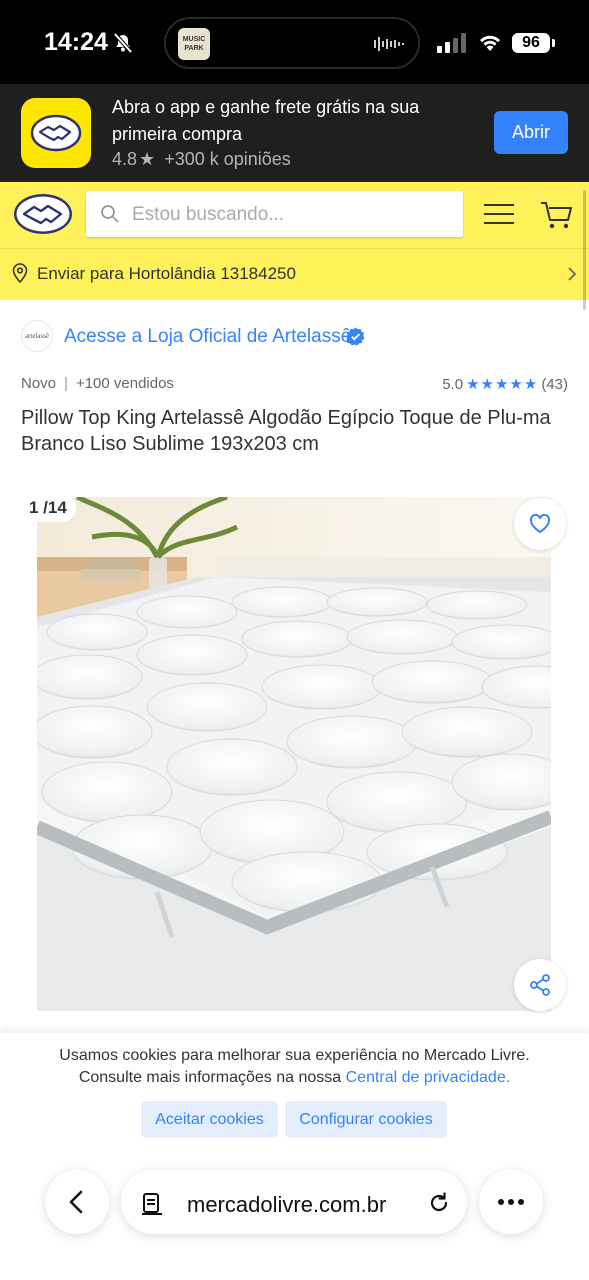 This screenshot has width=589, height=1280. I want to click on status-bar: 14:24 MUSIC PARK 96, so click(294, 42).